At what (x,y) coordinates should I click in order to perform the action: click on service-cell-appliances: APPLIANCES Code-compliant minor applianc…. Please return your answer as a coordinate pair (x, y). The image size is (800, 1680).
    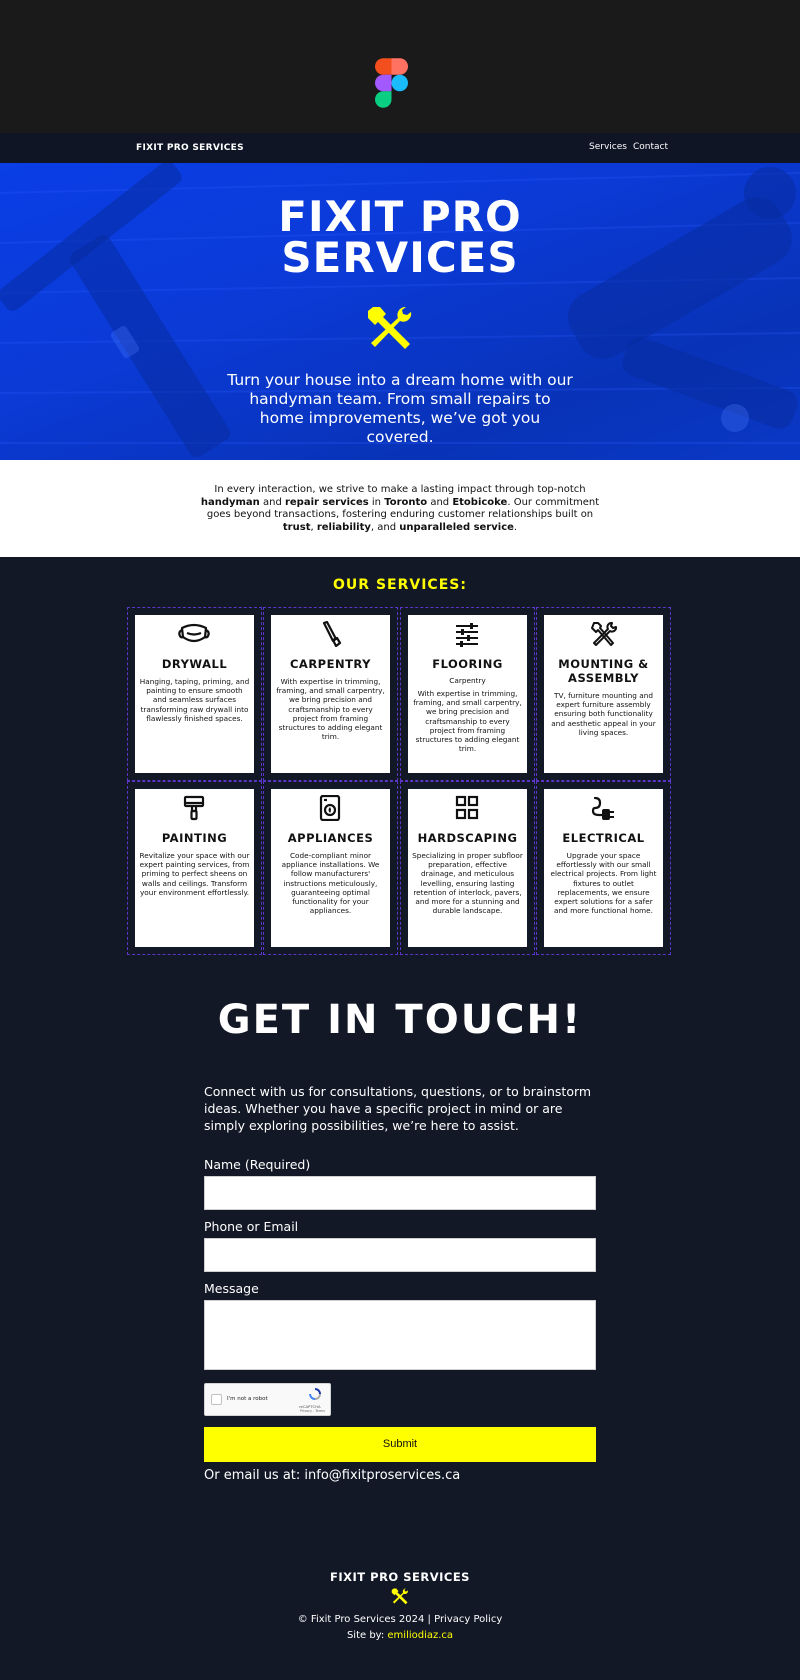
    Looking at the image, I should click on (330, 868).